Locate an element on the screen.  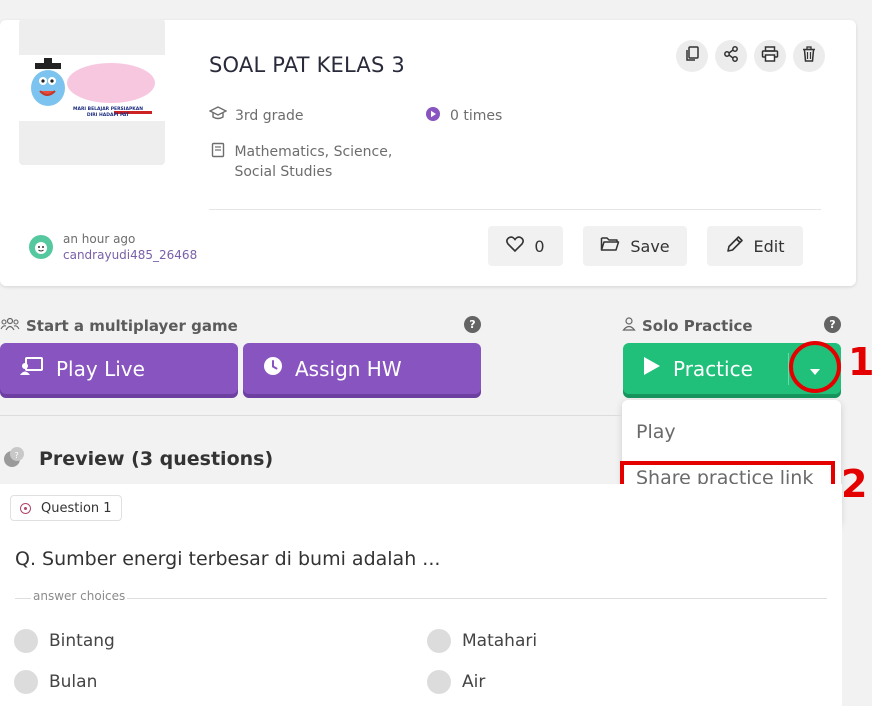
quiz-title: SOAL PAT KELAS 3 is located at coordinates (307, 65).